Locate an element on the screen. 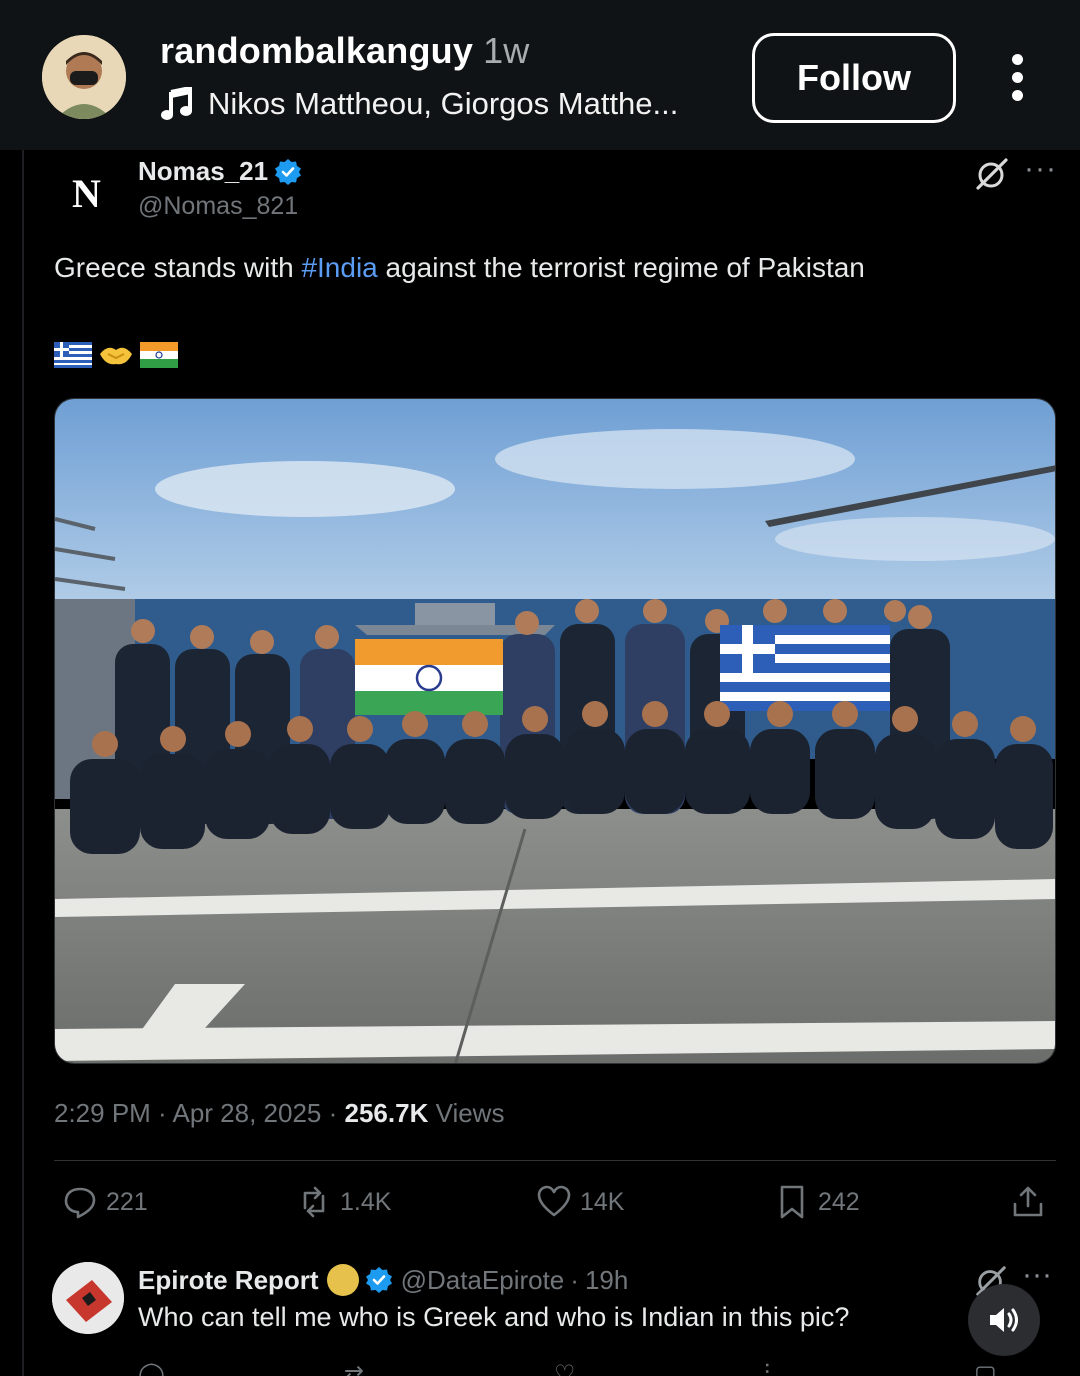 The image size is (1080, 1376). tweet-meta: 2:29 PM · Apr 28, 2025 · 256.7K Views is located at coordinates (279, 1113).